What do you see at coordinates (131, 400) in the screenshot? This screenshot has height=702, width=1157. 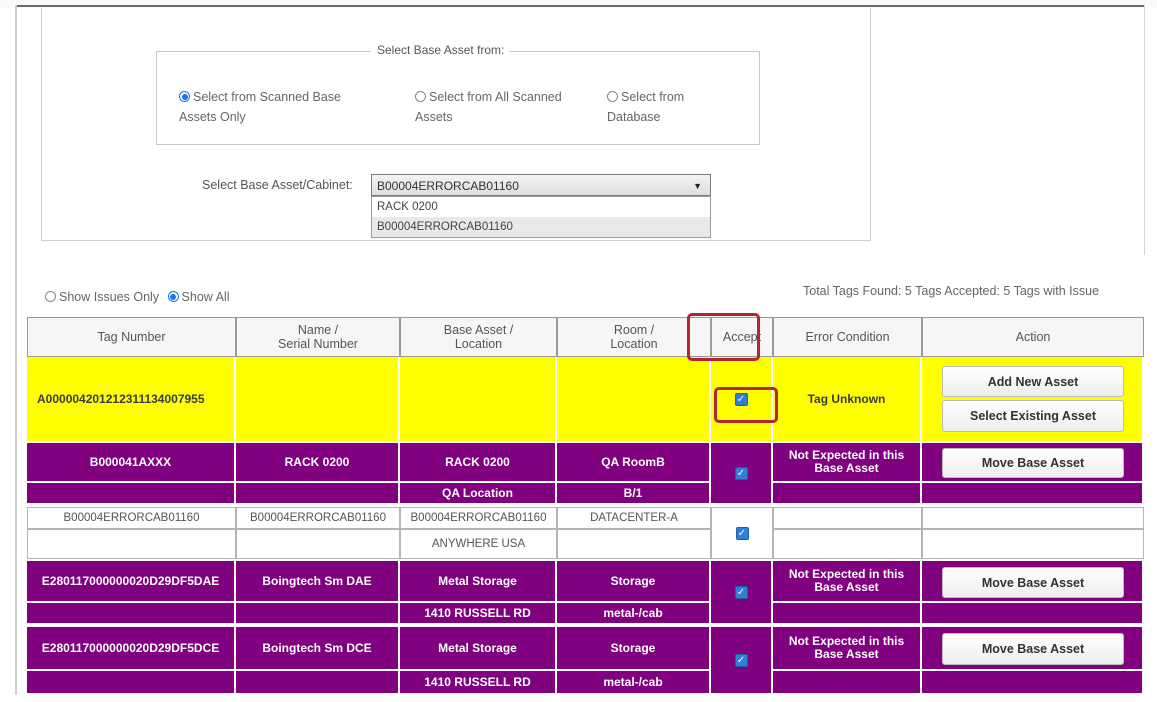 I see `tag-number-cell: A000004201212311134007955` at bounding box center [131, 400].